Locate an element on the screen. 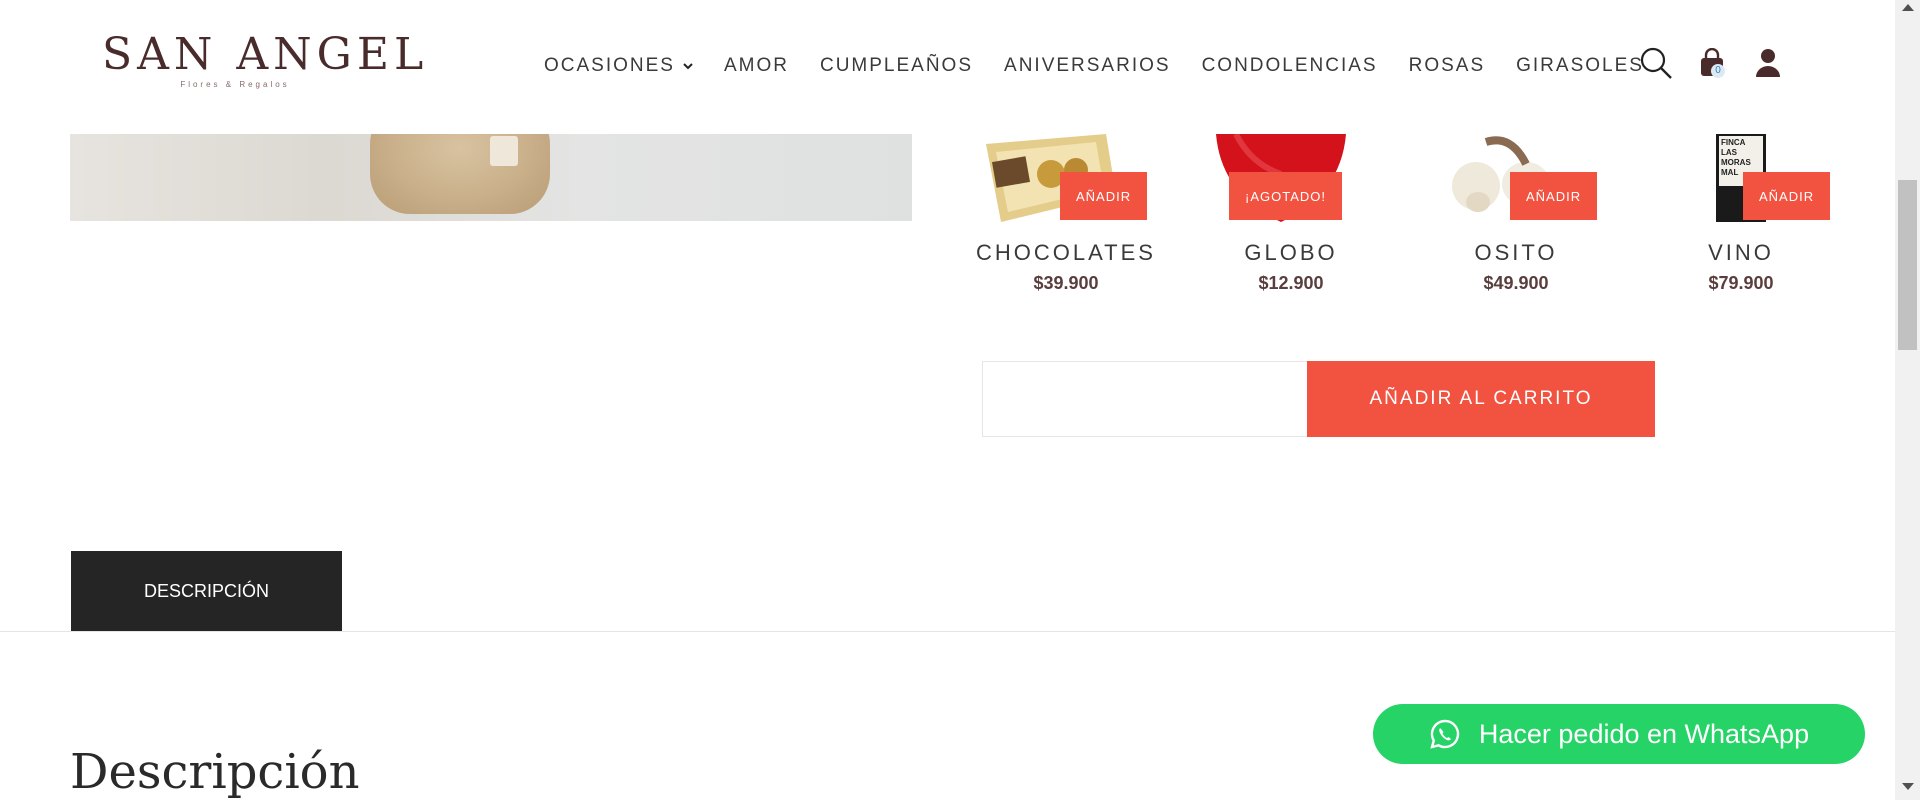 The image size is (1920, 802). addon-globo: ¡AGOTADO! GLOBO $12.900 is located at coordinates (1291, 214).